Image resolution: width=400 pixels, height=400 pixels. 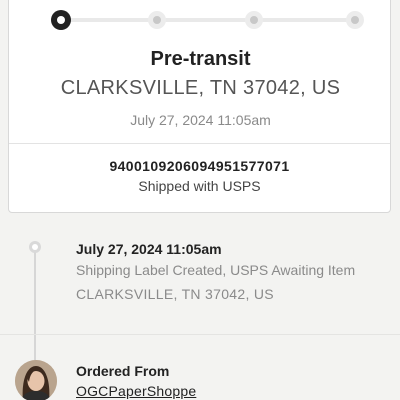 I want to click on avatar-portrait-icon, so click(x=36, y=380).